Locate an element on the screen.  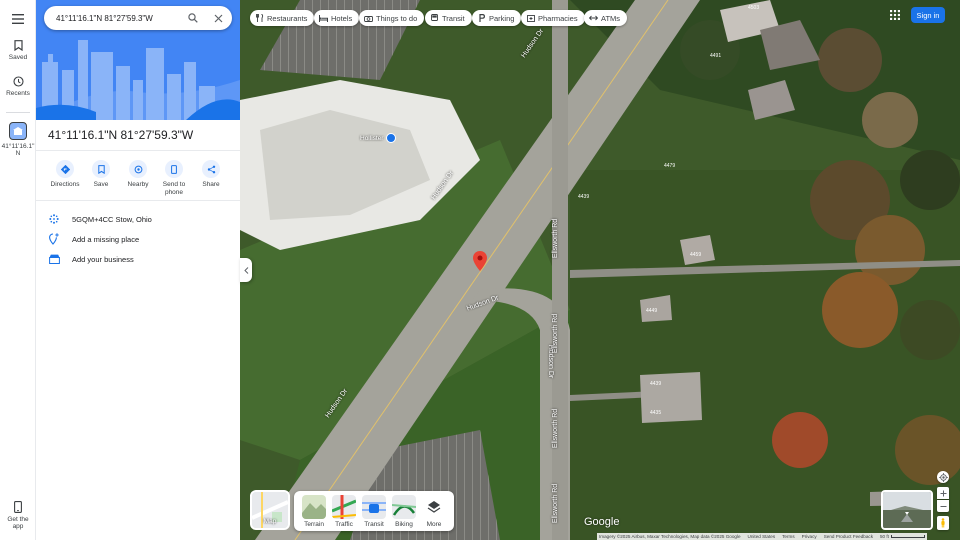
place-title: 41°11'16.1"N 81°27'59.3"W is located at coordinates (121, 135).